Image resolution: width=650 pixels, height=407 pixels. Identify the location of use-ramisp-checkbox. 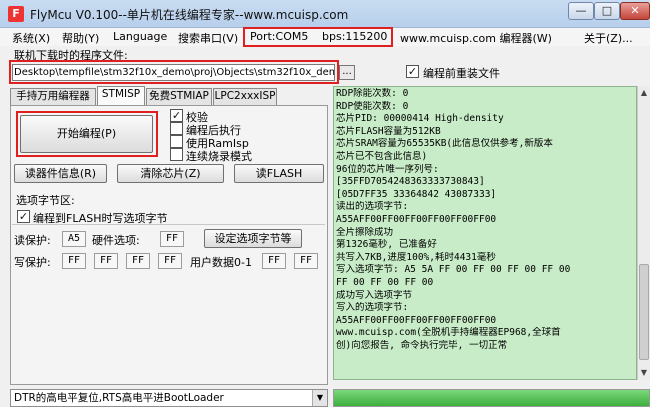
(176, 141).